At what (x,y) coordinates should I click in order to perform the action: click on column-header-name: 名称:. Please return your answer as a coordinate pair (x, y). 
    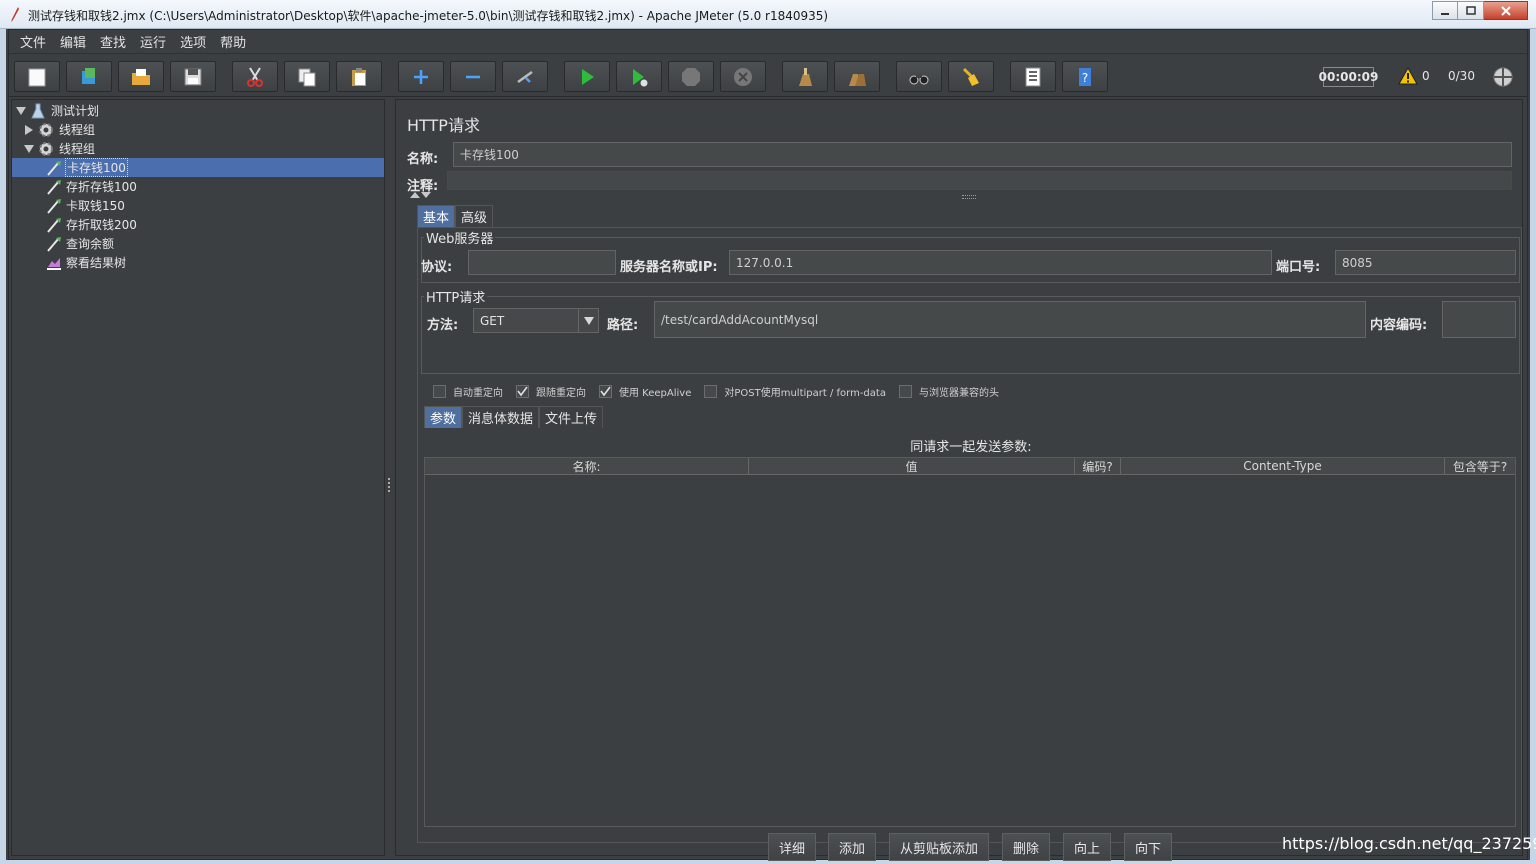
    Looking at the image, I should click on (587, 466).